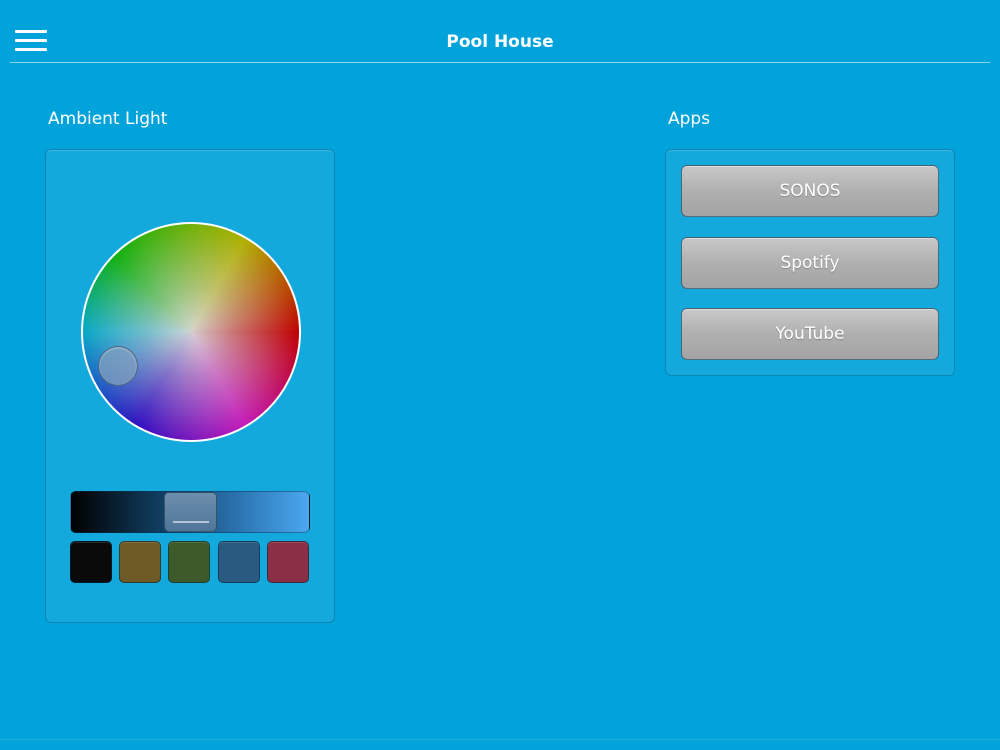  What do you see at coordinates (118, 366) in the screenshot?
I see `color-wheel-handle` at bounding box center [118, 366].